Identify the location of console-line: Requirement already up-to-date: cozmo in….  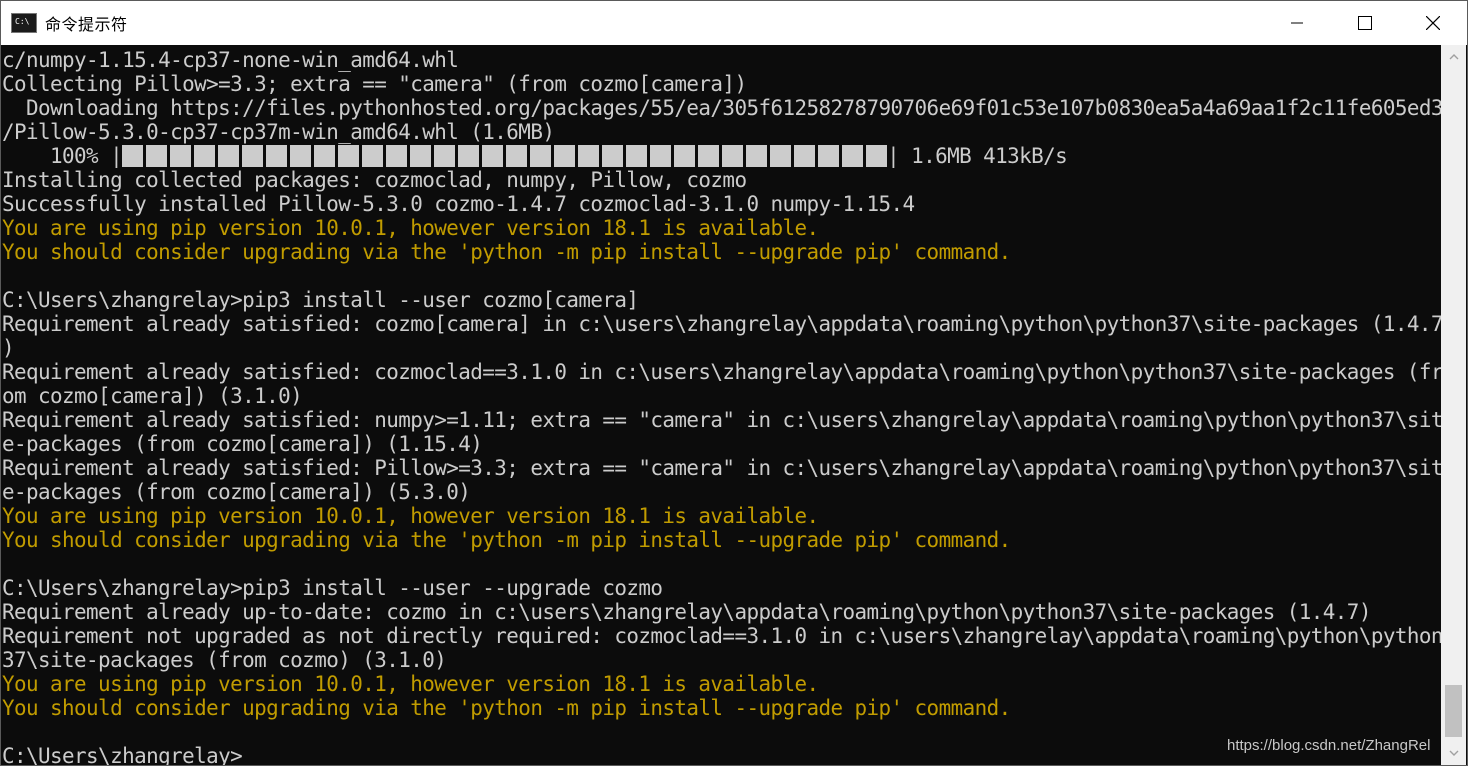
(686, 612).